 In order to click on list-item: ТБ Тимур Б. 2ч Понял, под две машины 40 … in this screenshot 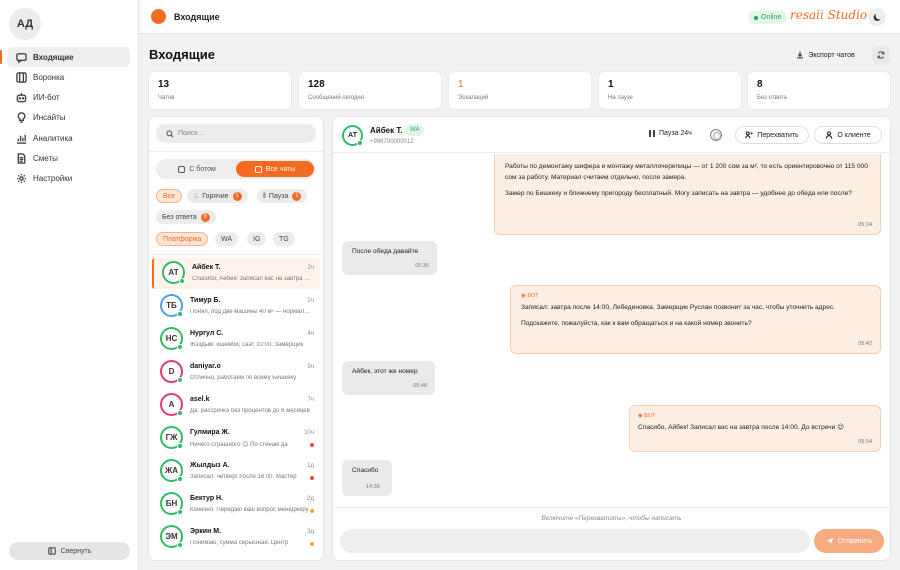, I will do `click(236, 306)`.